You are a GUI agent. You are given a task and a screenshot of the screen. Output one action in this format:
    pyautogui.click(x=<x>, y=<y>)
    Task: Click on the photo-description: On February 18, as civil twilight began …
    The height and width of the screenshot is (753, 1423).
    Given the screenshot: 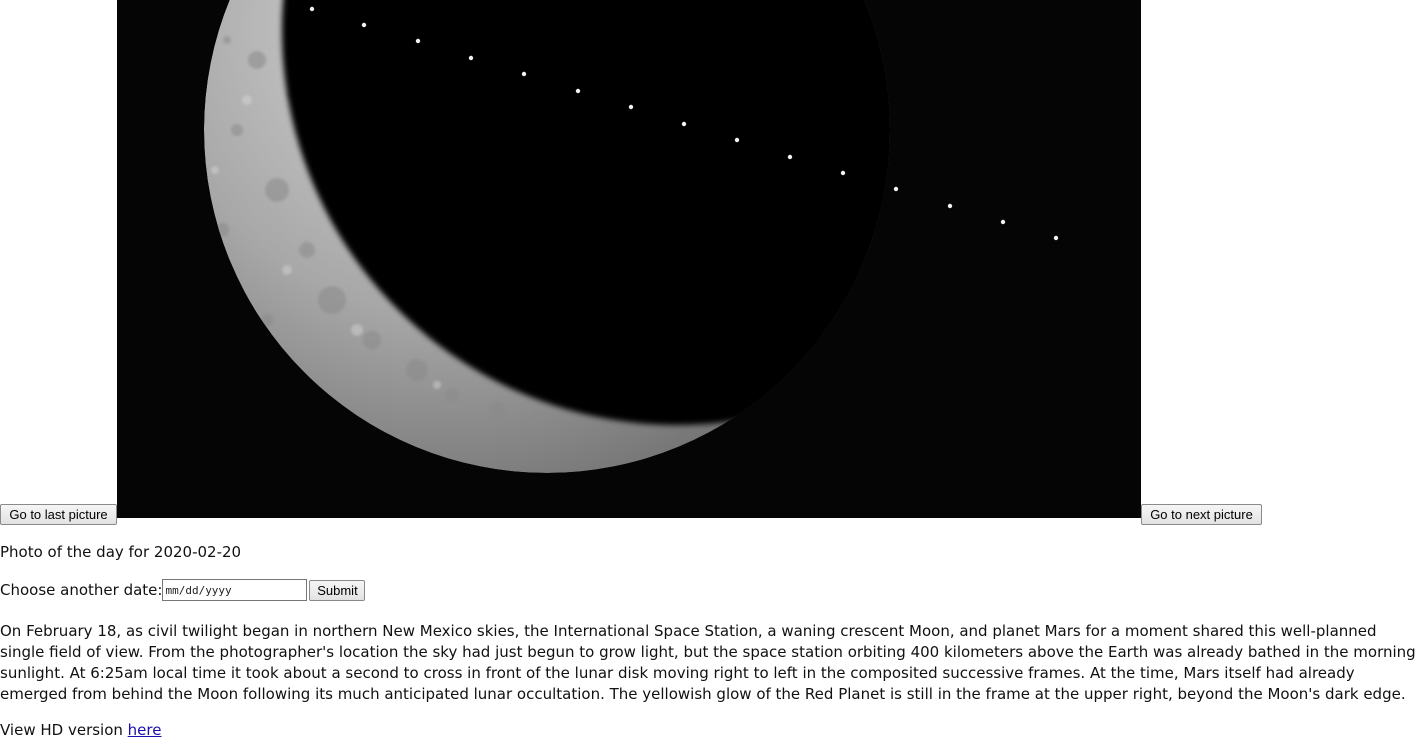 What is the action you would take?
    pyautogui.click(x=708, y=662)
    